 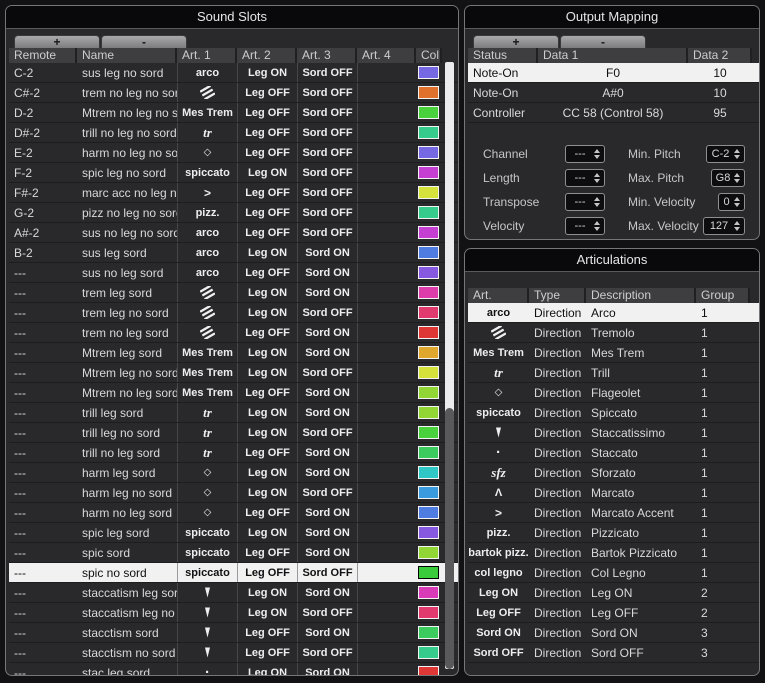 I want to click on channel-spinner: ---, so click(x=585, y=154).